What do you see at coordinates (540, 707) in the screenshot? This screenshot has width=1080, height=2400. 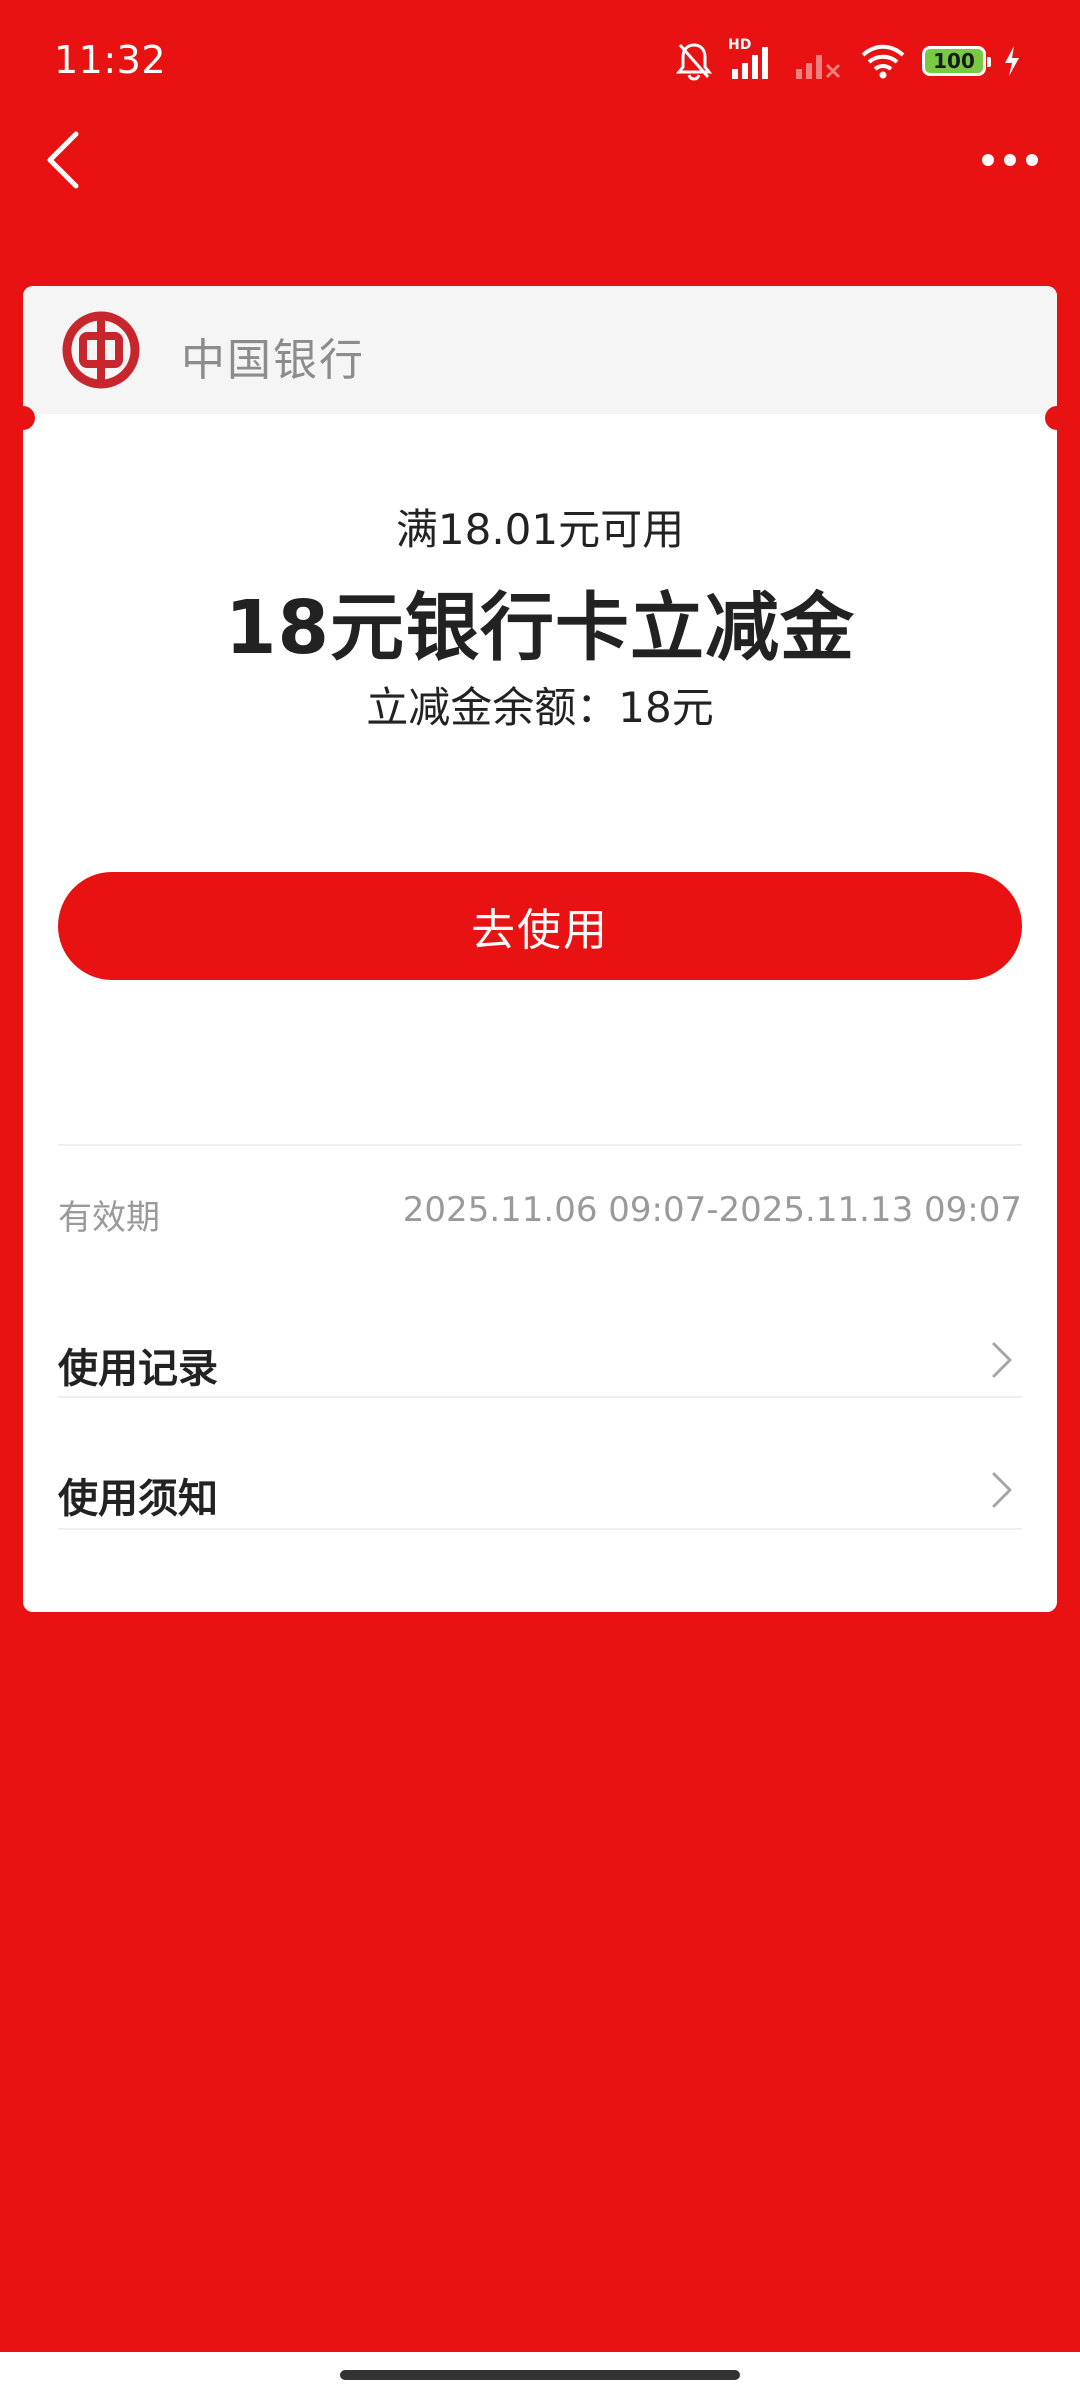 I see `coupon-balance: 立减金余额：18元` at bounding box center [540, 707].